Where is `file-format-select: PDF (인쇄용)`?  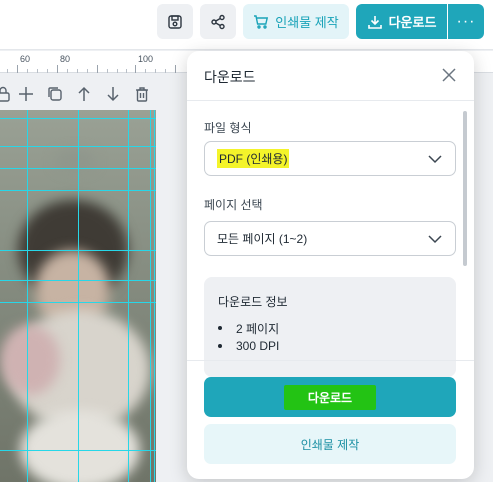
file-format-select: PDF (인쇄용) is located at coordinates (330, 158).